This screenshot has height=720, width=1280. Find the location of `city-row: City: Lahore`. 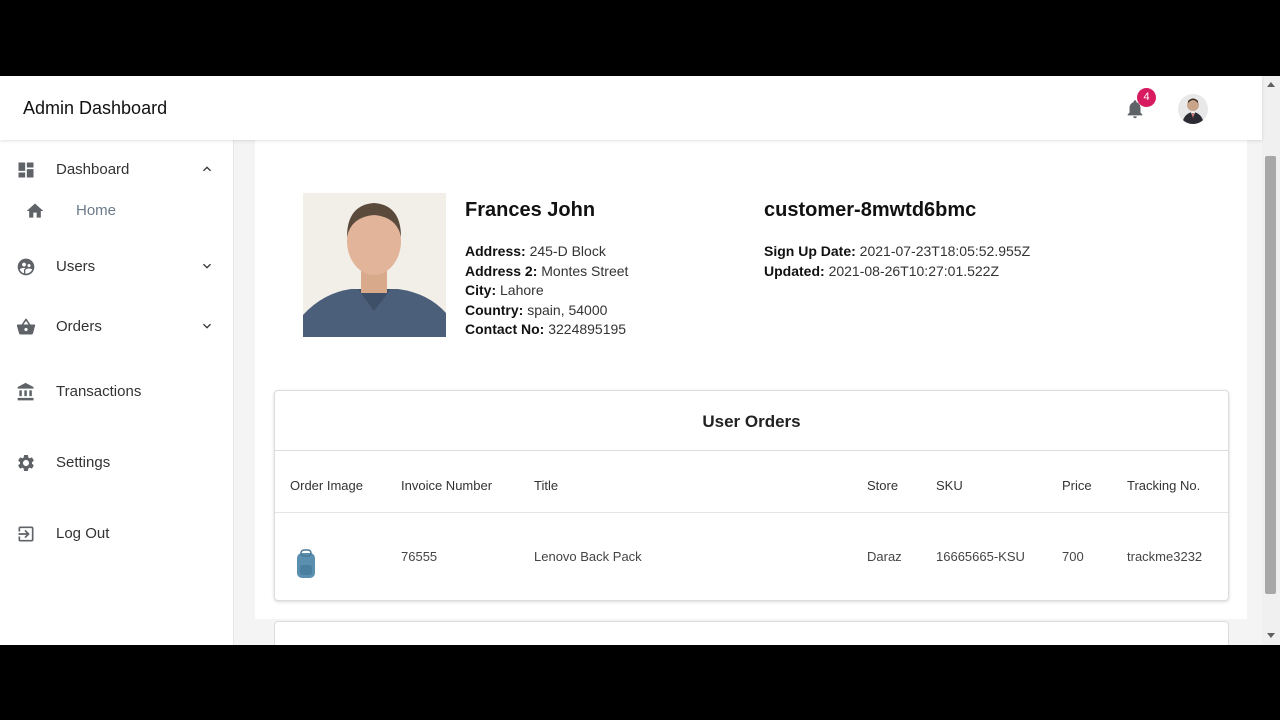

city-row: City: Lahore is located at coordinates (504, 290).